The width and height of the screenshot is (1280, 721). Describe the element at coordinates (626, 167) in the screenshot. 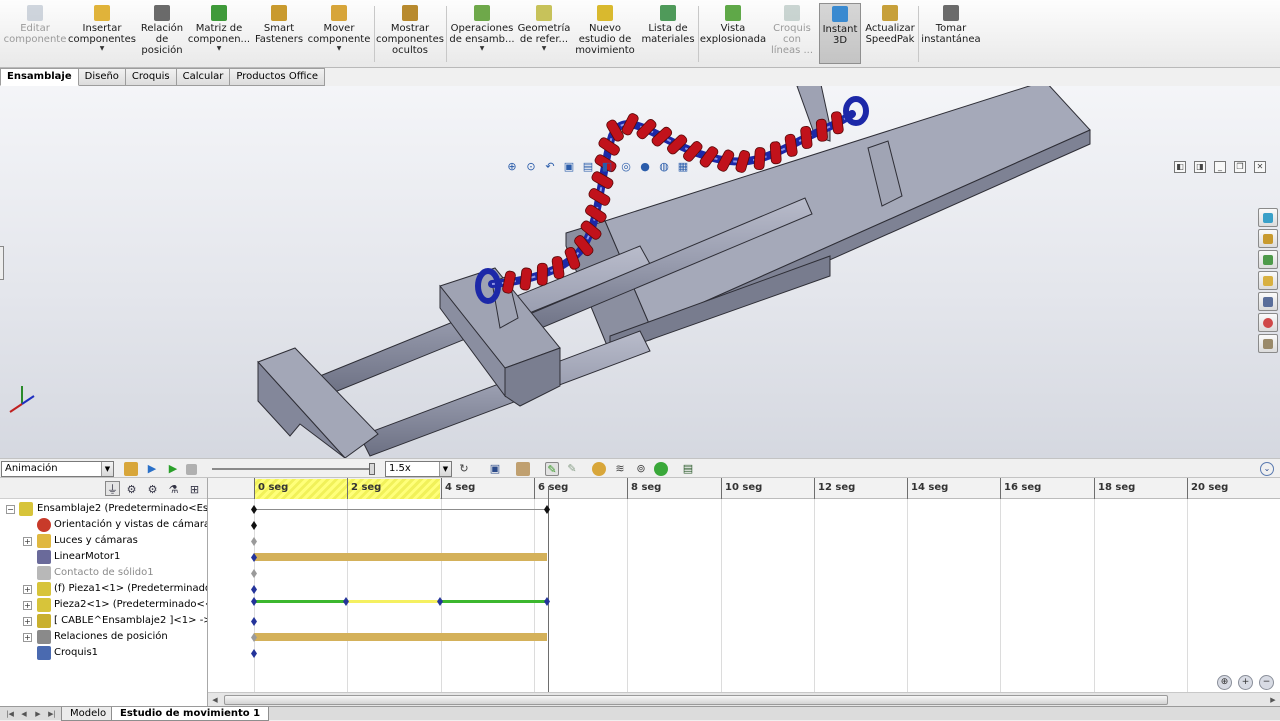

I see `hide-show-items-icon: ◎` at that location.